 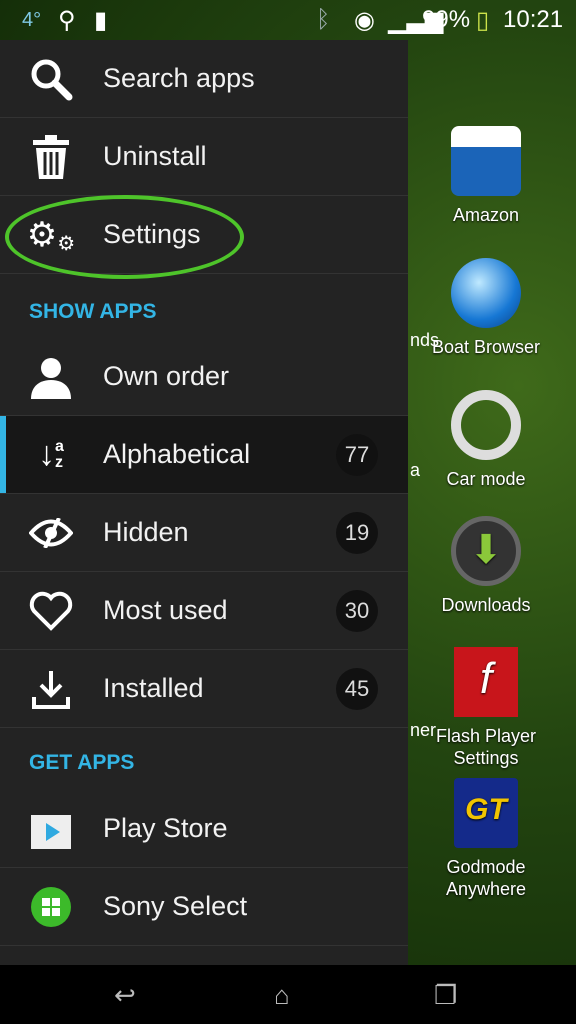 What do you see at coordinates (486, 605) in the screenshot?
I see `app-label: Downloads` at bounding box center [486, 605].